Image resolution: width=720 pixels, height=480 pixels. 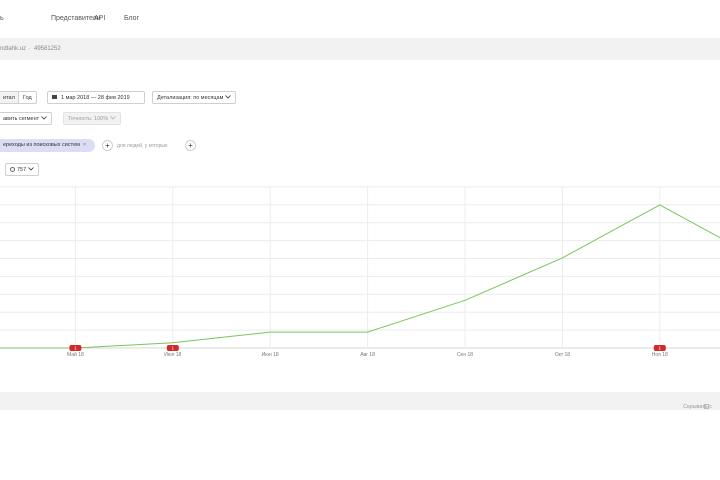 What do you see at coordinates (12, 169) in the screenshot?
I see `globe-icon` at bounding box center [12, 169].